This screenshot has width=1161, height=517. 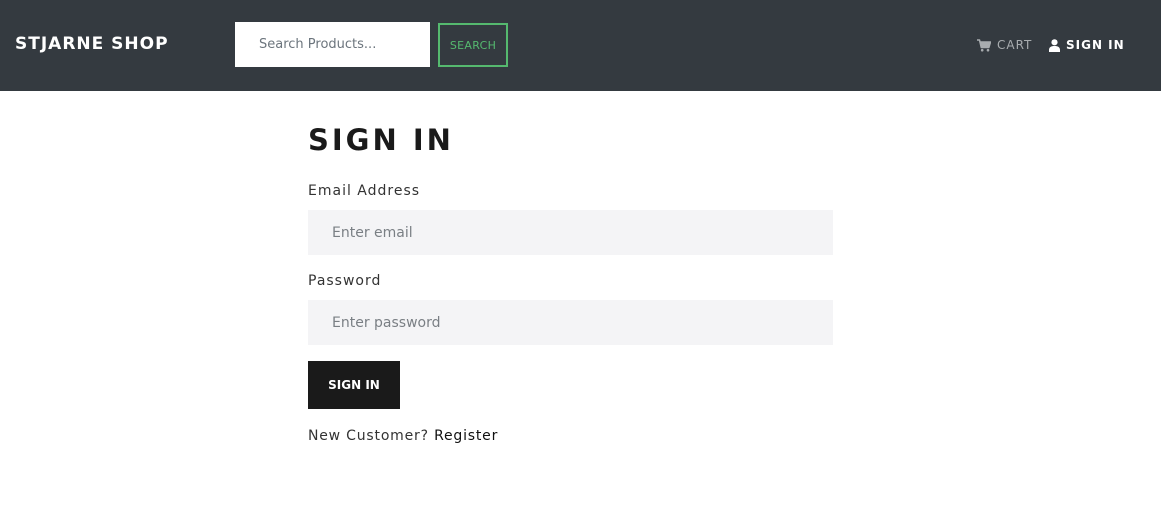 I want to click on password-label: Password, so click(x=345, y=281).